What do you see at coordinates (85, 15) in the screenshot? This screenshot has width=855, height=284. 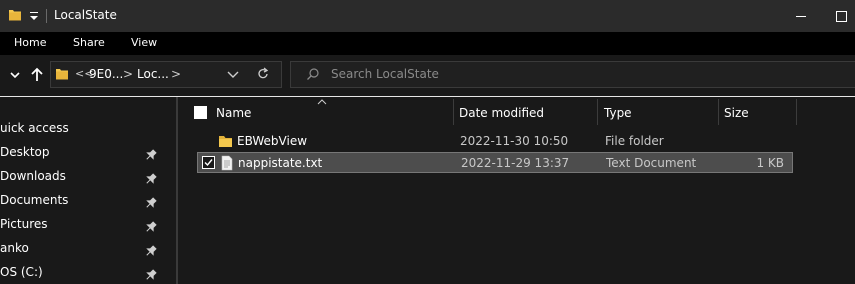 I see `window-title: LocalState` at bounding box center [85, 15].